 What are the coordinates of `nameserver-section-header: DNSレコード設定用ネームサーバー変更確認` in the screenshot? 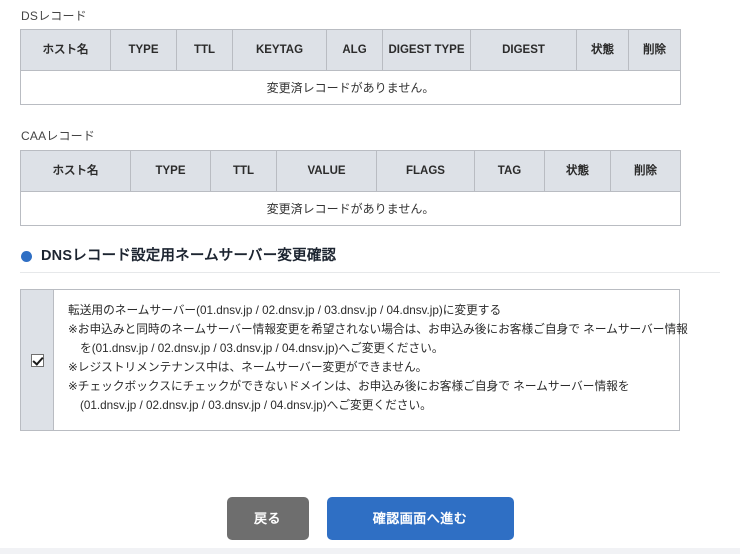 It's located at (370, 261).